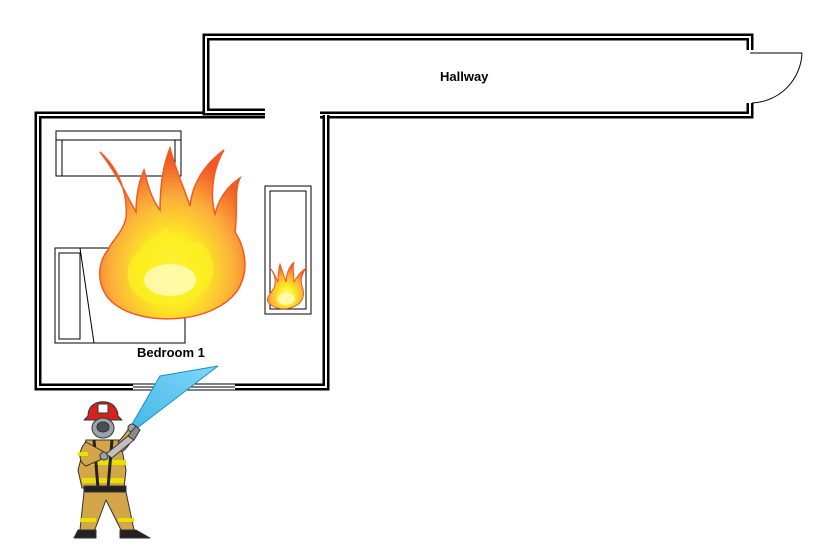  What do you see at coordinates (171, 352) in the screenshot?
I see `bedroom-label: Bedroom 1` at bounding box center [171, 352].